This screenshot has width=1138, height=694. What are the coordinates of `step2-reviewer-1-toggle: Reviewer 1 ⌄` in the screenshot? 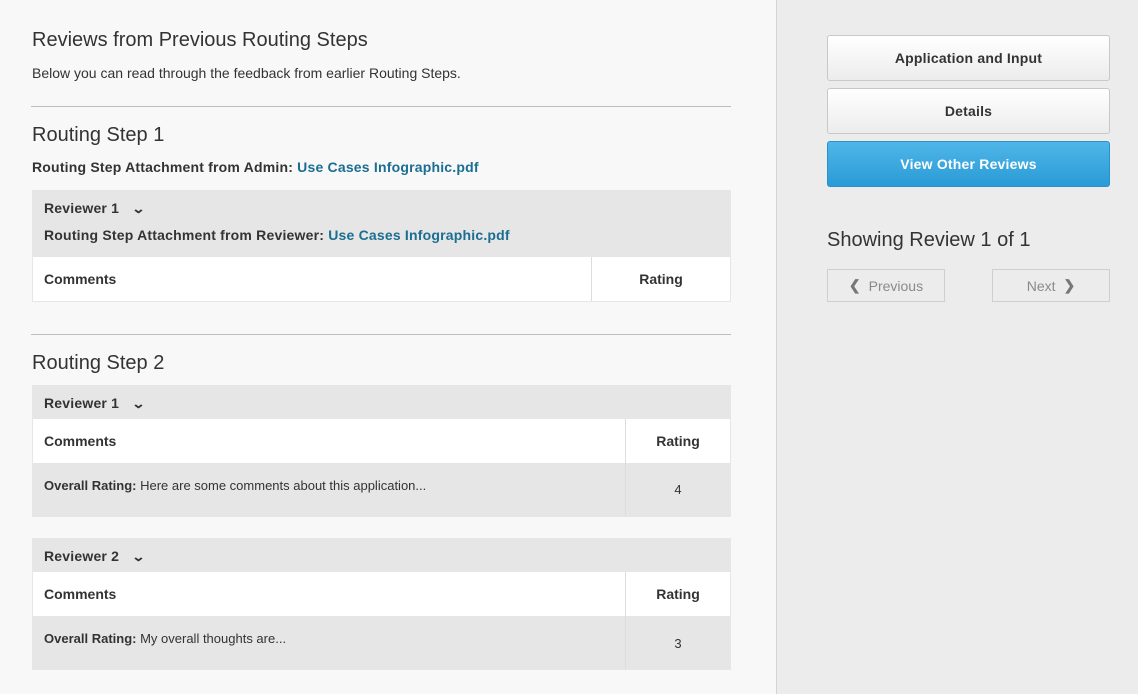 It's located at (95, 403).